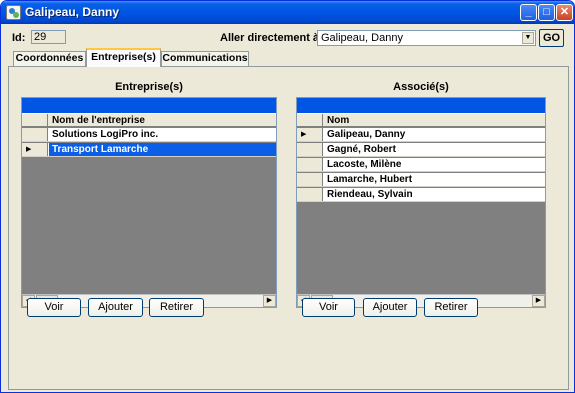 The width and height of the screenshot is (575, 393). Describe the element at coordinates (149, 150) in the screenshot. I see `table-row: ▶ Transport Lamarche` at that location.